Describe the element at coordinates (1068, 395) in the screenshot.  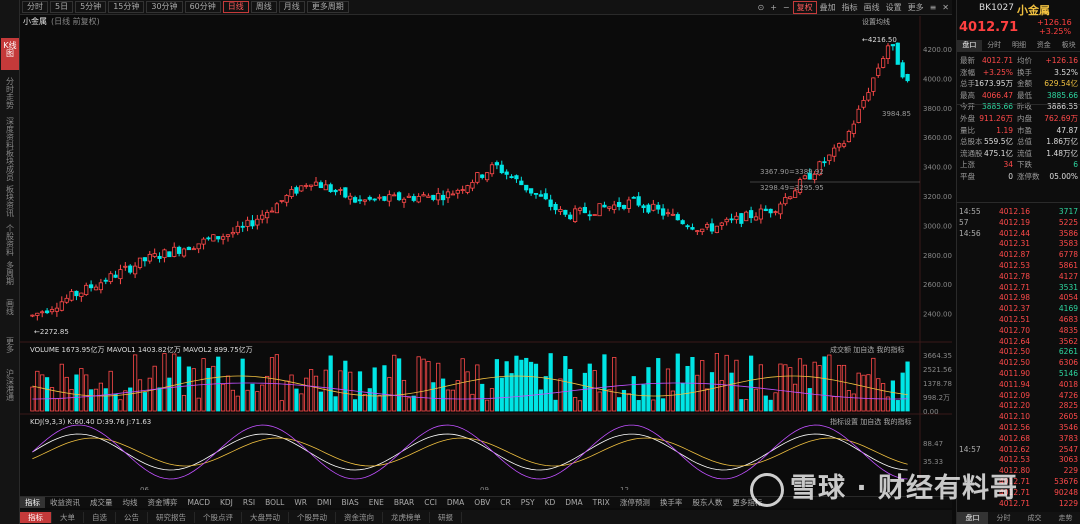
I see `tick-volume: 4726` at that location.